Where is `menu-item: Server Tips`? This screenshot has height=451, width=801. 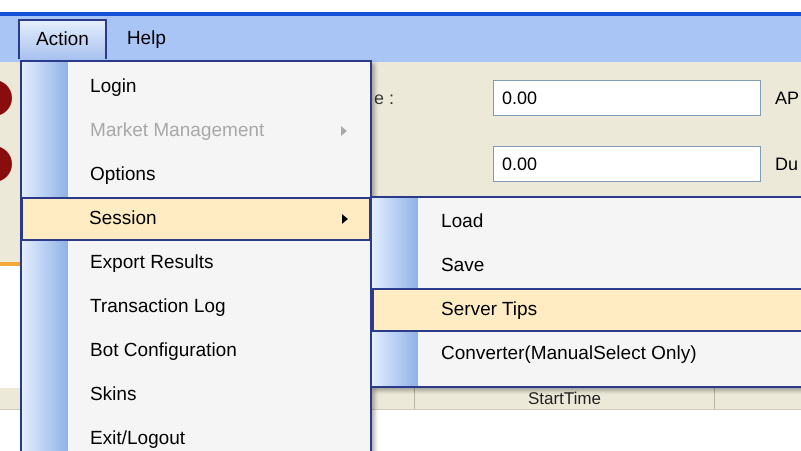
menu-item: Server Tips is located at coordinates (586, 310).